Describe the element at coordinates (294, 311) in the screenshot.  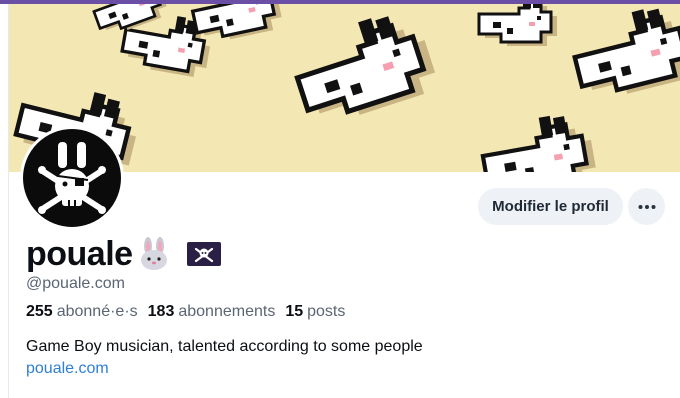
I see `posts-count: 15` at that location.